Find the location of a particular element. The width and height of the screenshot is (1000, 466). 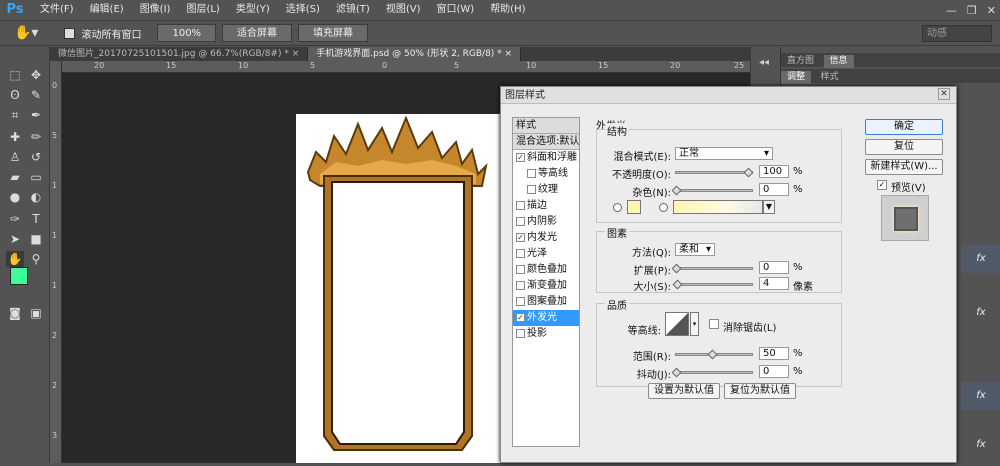

gradient-tool-icon: ▭ is located at coordinates (36, 177).